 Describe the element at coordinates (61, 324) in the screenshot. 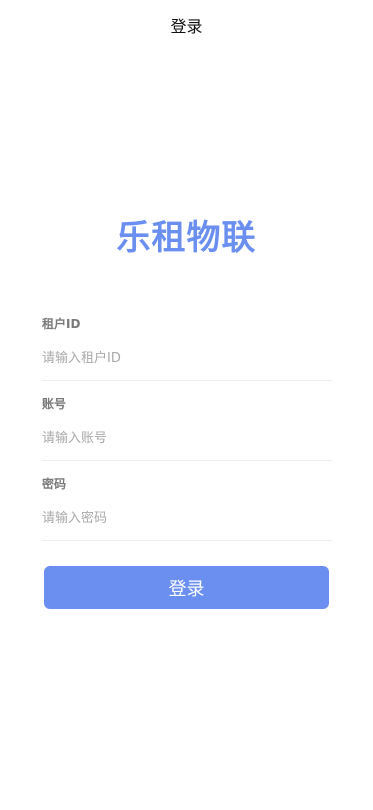

I see `tenant-id-label: 租户ID` at that location.